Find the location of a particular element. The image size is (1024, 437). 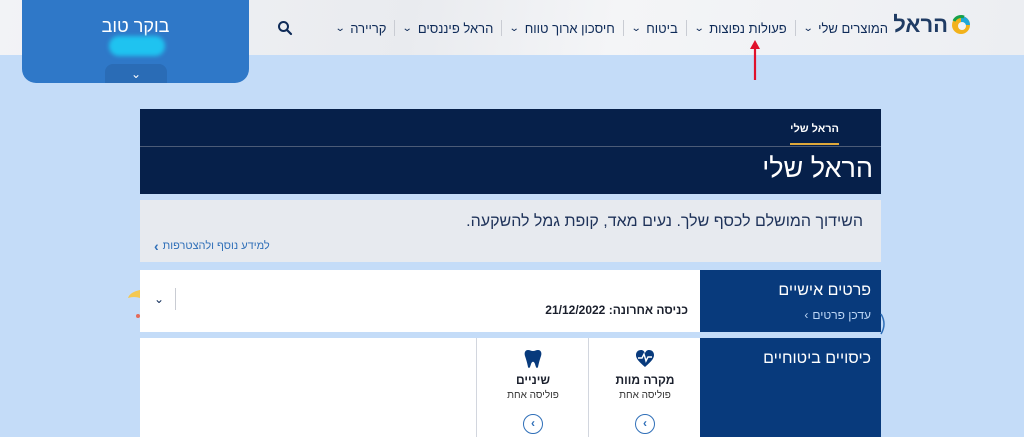

personal-details-header: פרטים אישיים ‹ עדכן פרטים is located at coordinates (790, 301).